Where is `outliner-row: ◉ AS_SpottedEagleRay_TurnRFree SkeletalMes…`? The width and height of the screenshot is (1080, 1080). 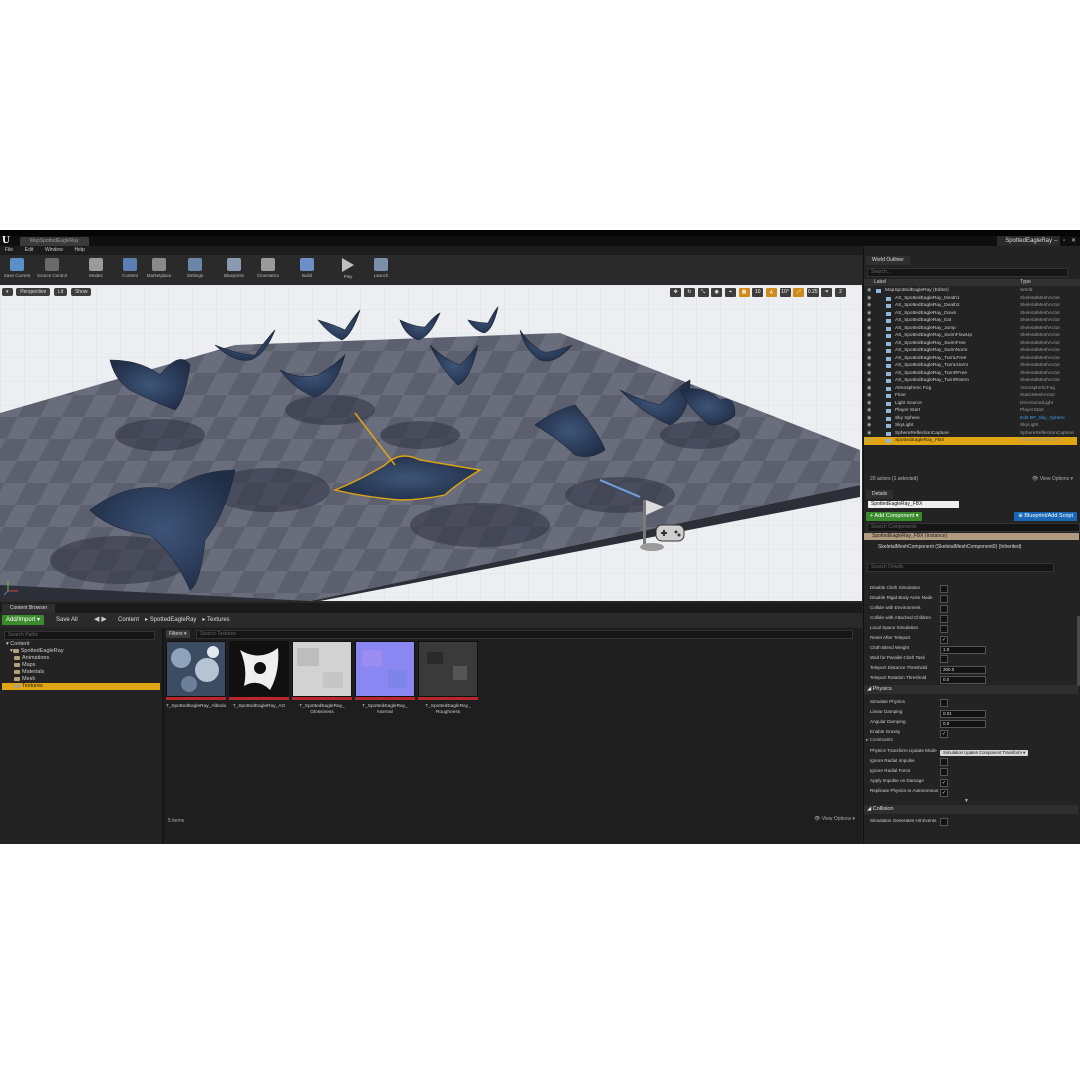
outliner-row: ◉ AS_SpottedEagleRay_TurnRFree SkeletalMes… is located at coordinates (970, 374).